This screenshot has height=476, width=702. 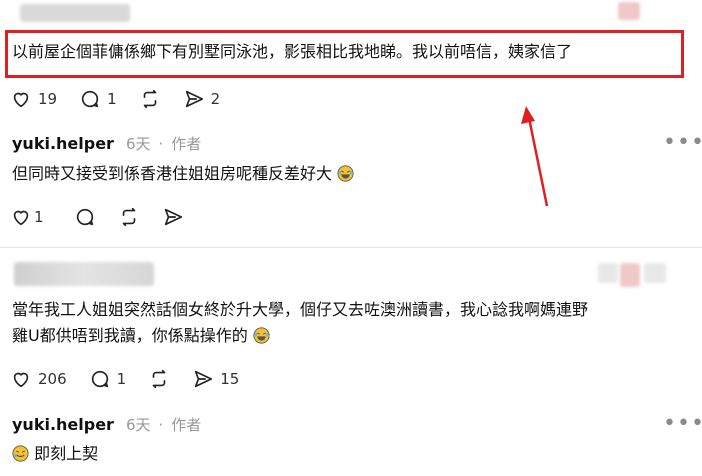 What do you see at coordinates (215, 379) in the screenshot?
I see `share-button: 15` at bounding box center [215, 379].